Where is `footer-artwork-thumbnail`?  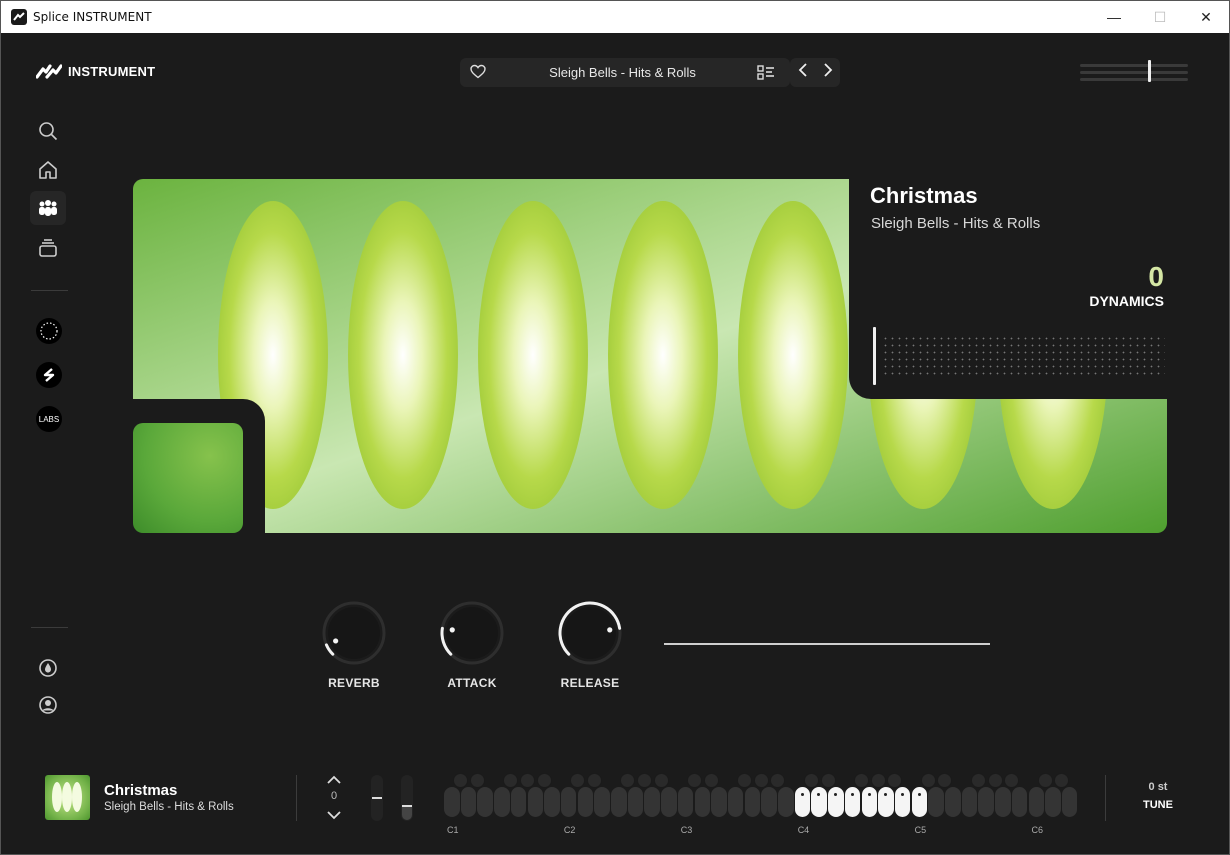
footer-artwork-thumbnail is located at coordinates (67, 797).